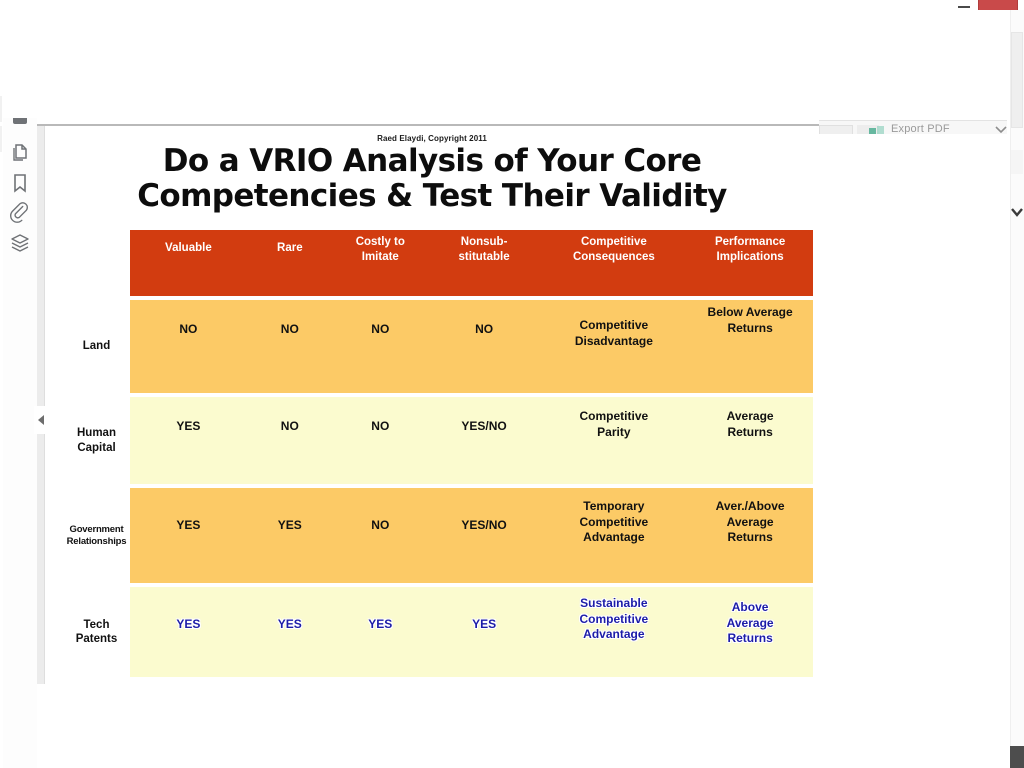  I want to click on cell-tech-consequence-line-3: Advantage, so click(614, 634).